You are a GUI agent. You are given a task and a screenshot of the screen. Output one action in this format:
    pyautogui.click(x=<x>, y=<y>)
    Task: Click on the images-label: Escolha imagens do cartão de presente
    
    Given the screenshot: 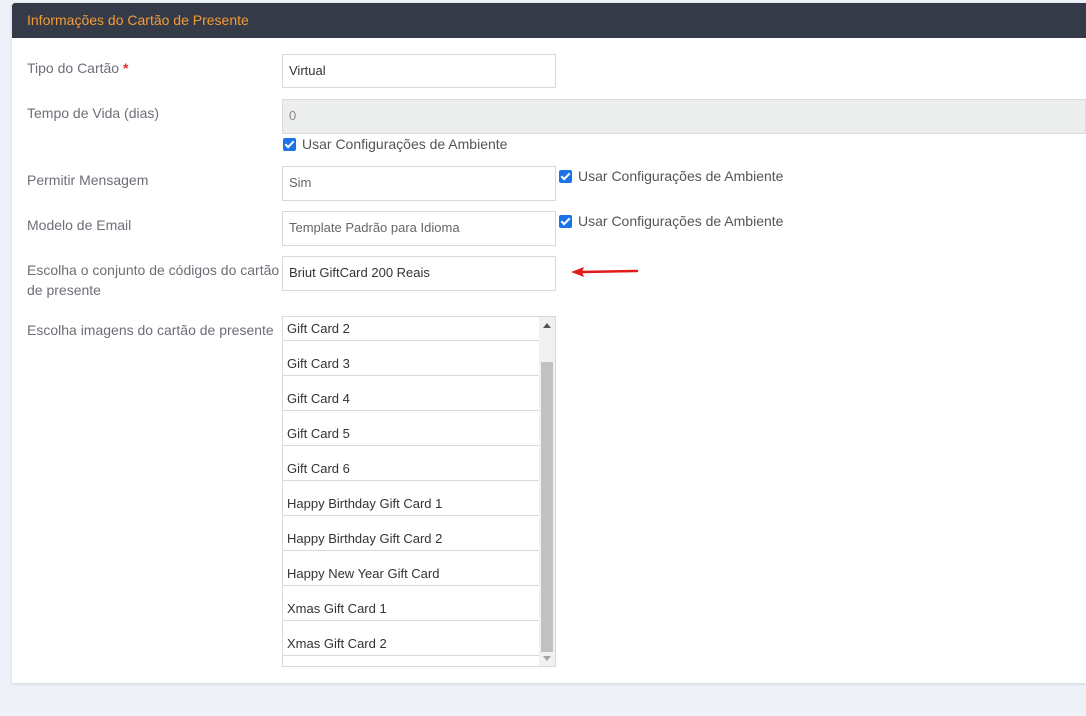 What is the action you would take?
    pyautogui.click(x=150, y=330)
    